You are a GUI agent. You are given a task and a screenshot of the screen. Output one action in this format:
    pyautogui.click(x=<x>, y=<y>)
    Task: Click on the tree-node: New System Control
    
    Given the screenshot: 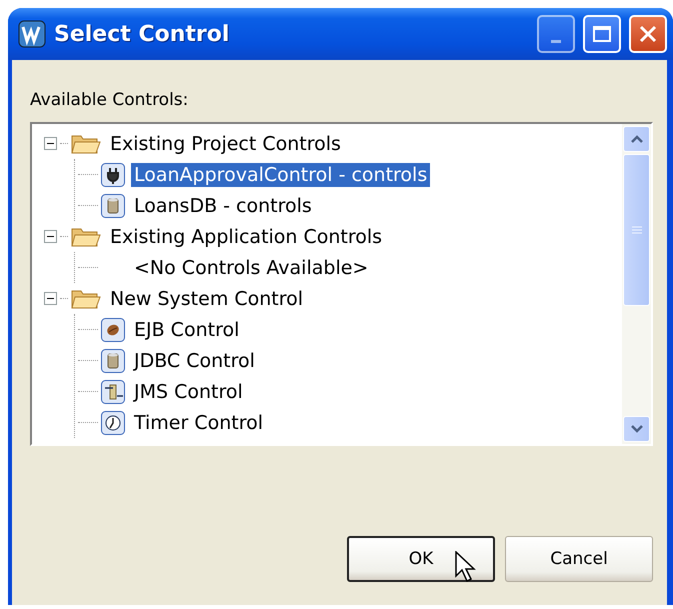 What is the action you would take?
    pyautogui.click(x=206, y=298)
    